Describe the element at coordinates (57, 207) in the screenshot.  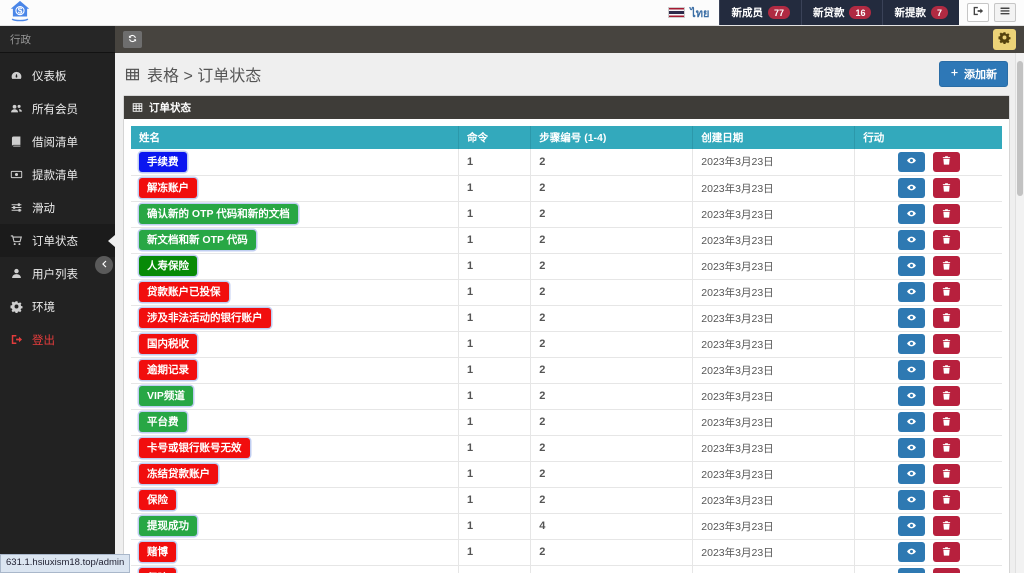
I see `sidebar-item-slides: 滑动` at that location.